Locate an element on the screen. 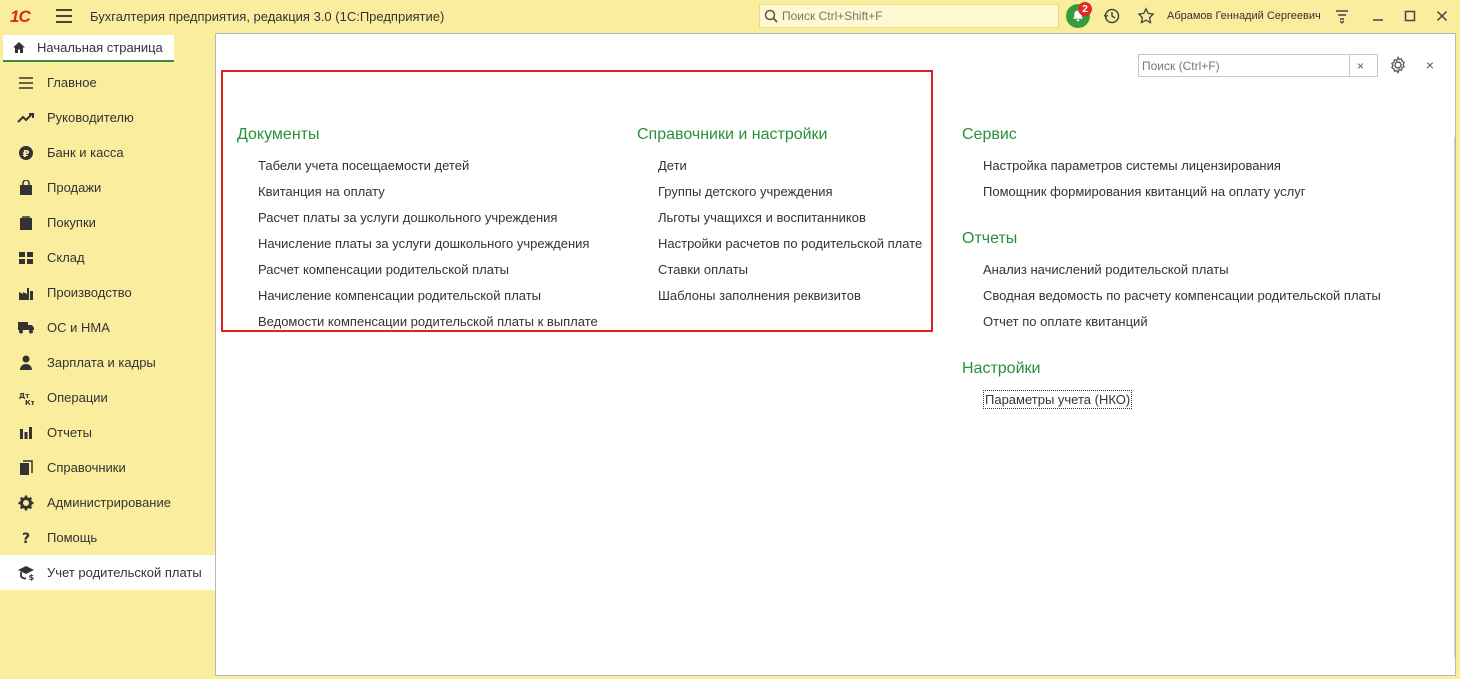  list-item: Анализ начислений родительской платы is located at coordinates (1182, 270).